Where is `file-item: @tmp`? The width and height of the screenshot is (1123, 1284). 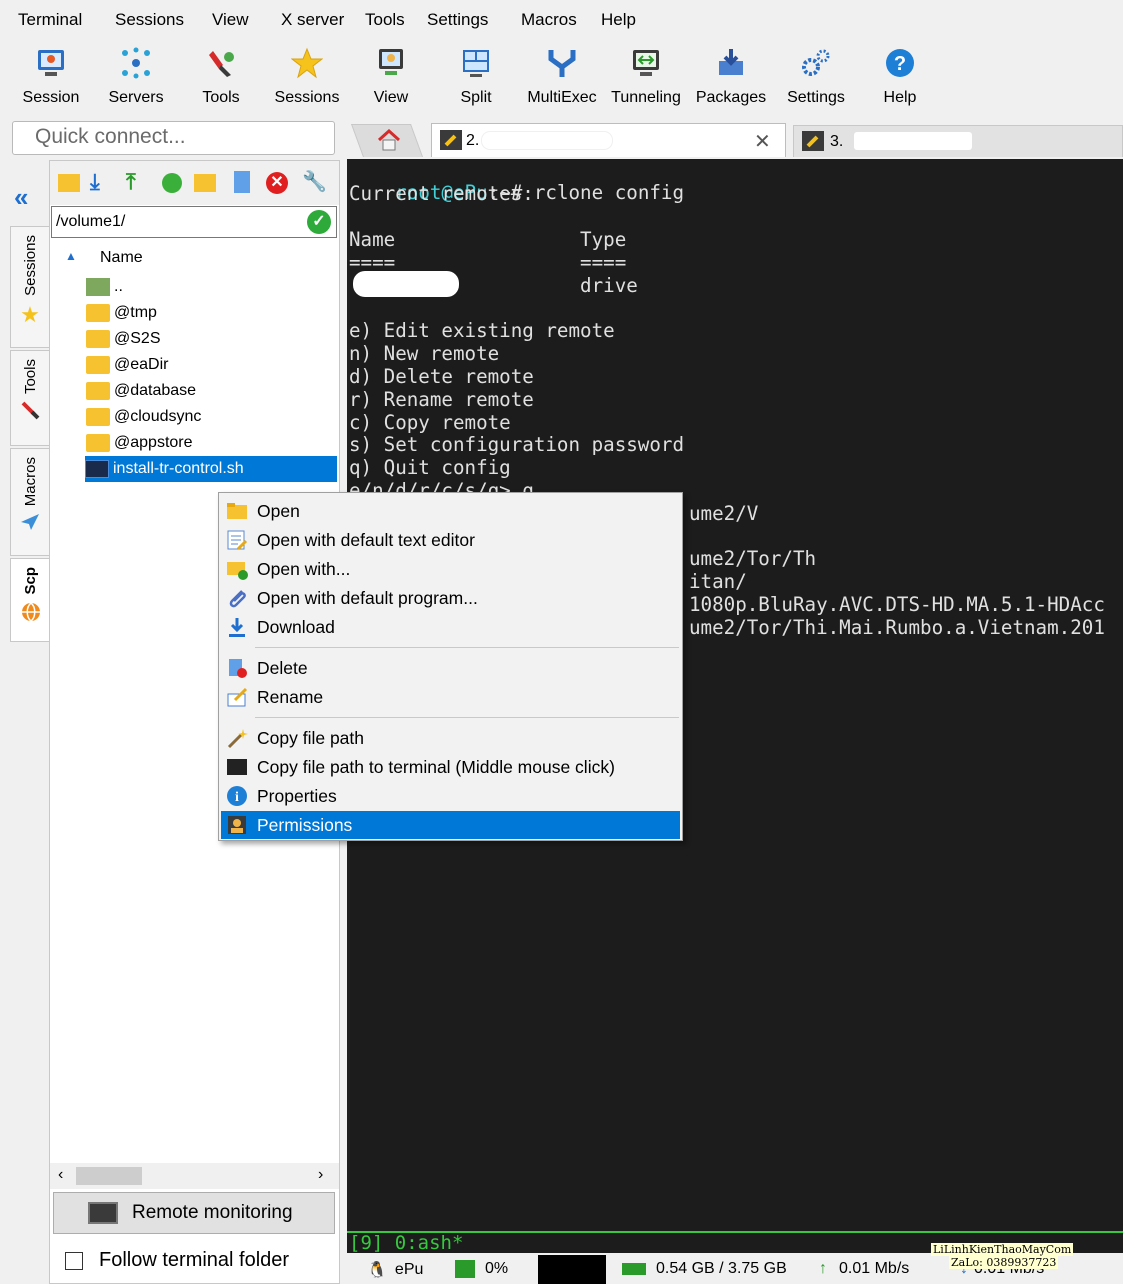 file-item: @tmp is located at coordinates (121, 313).